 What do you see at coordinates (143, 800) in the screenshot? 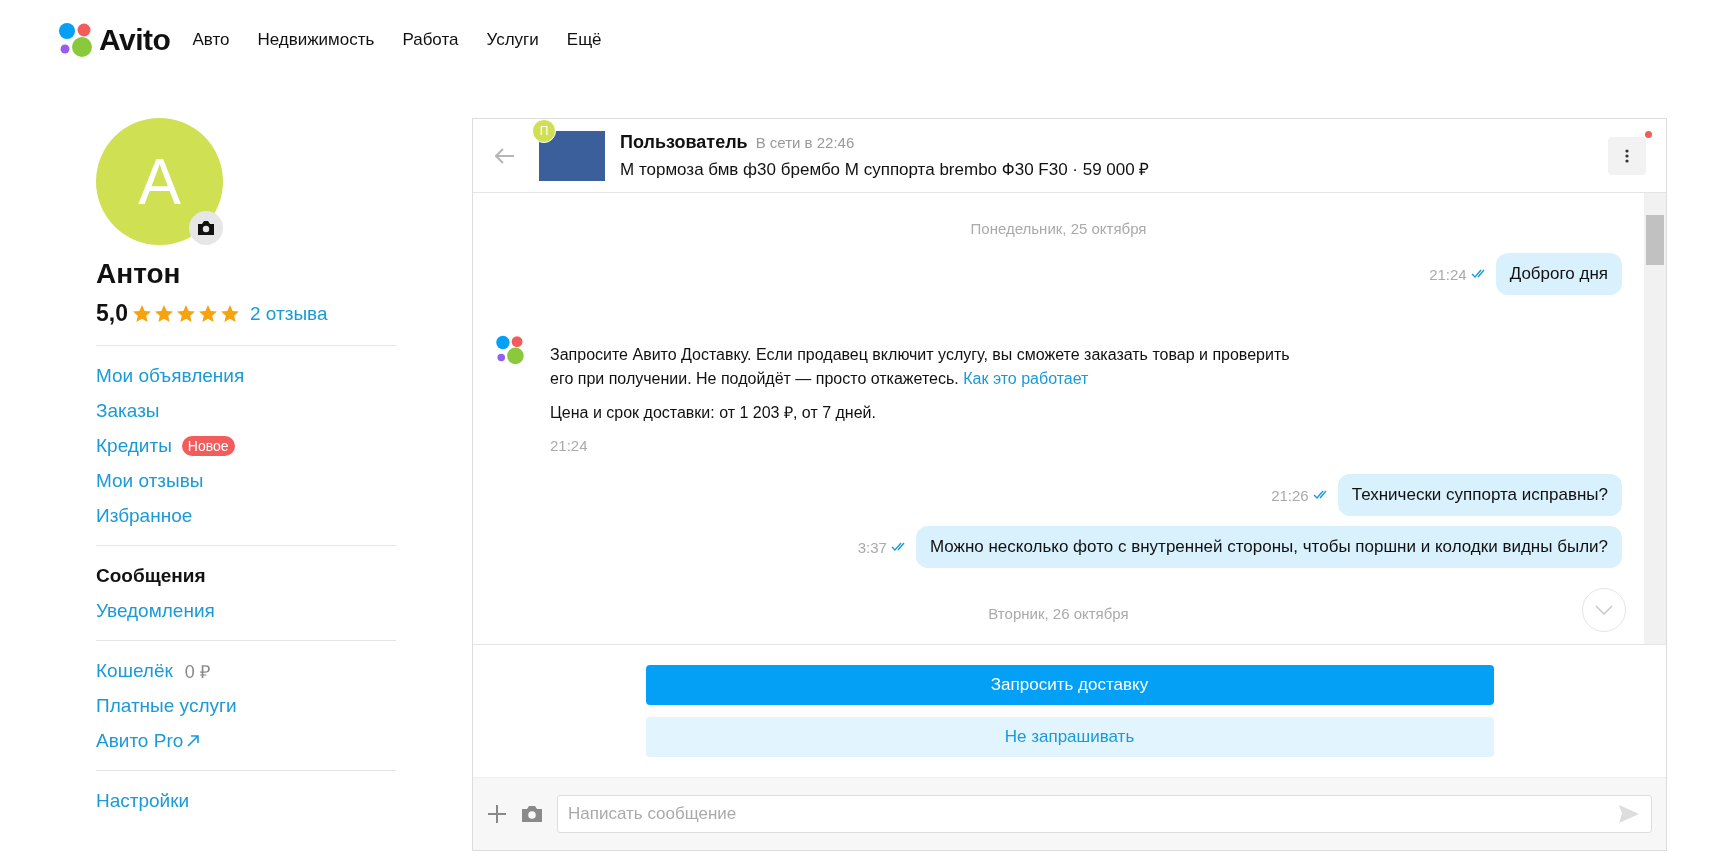
I see `sidebar-link: Настройки` at bounding box center [143, 800].